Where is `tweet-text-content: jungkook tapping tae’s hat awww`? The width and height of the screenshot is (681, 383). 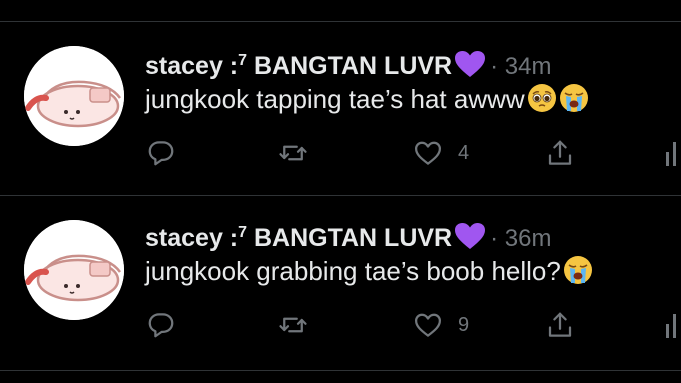
tweet-text-content: jungkook tapping tae’s hat awww is located at coordinates (335, 99).